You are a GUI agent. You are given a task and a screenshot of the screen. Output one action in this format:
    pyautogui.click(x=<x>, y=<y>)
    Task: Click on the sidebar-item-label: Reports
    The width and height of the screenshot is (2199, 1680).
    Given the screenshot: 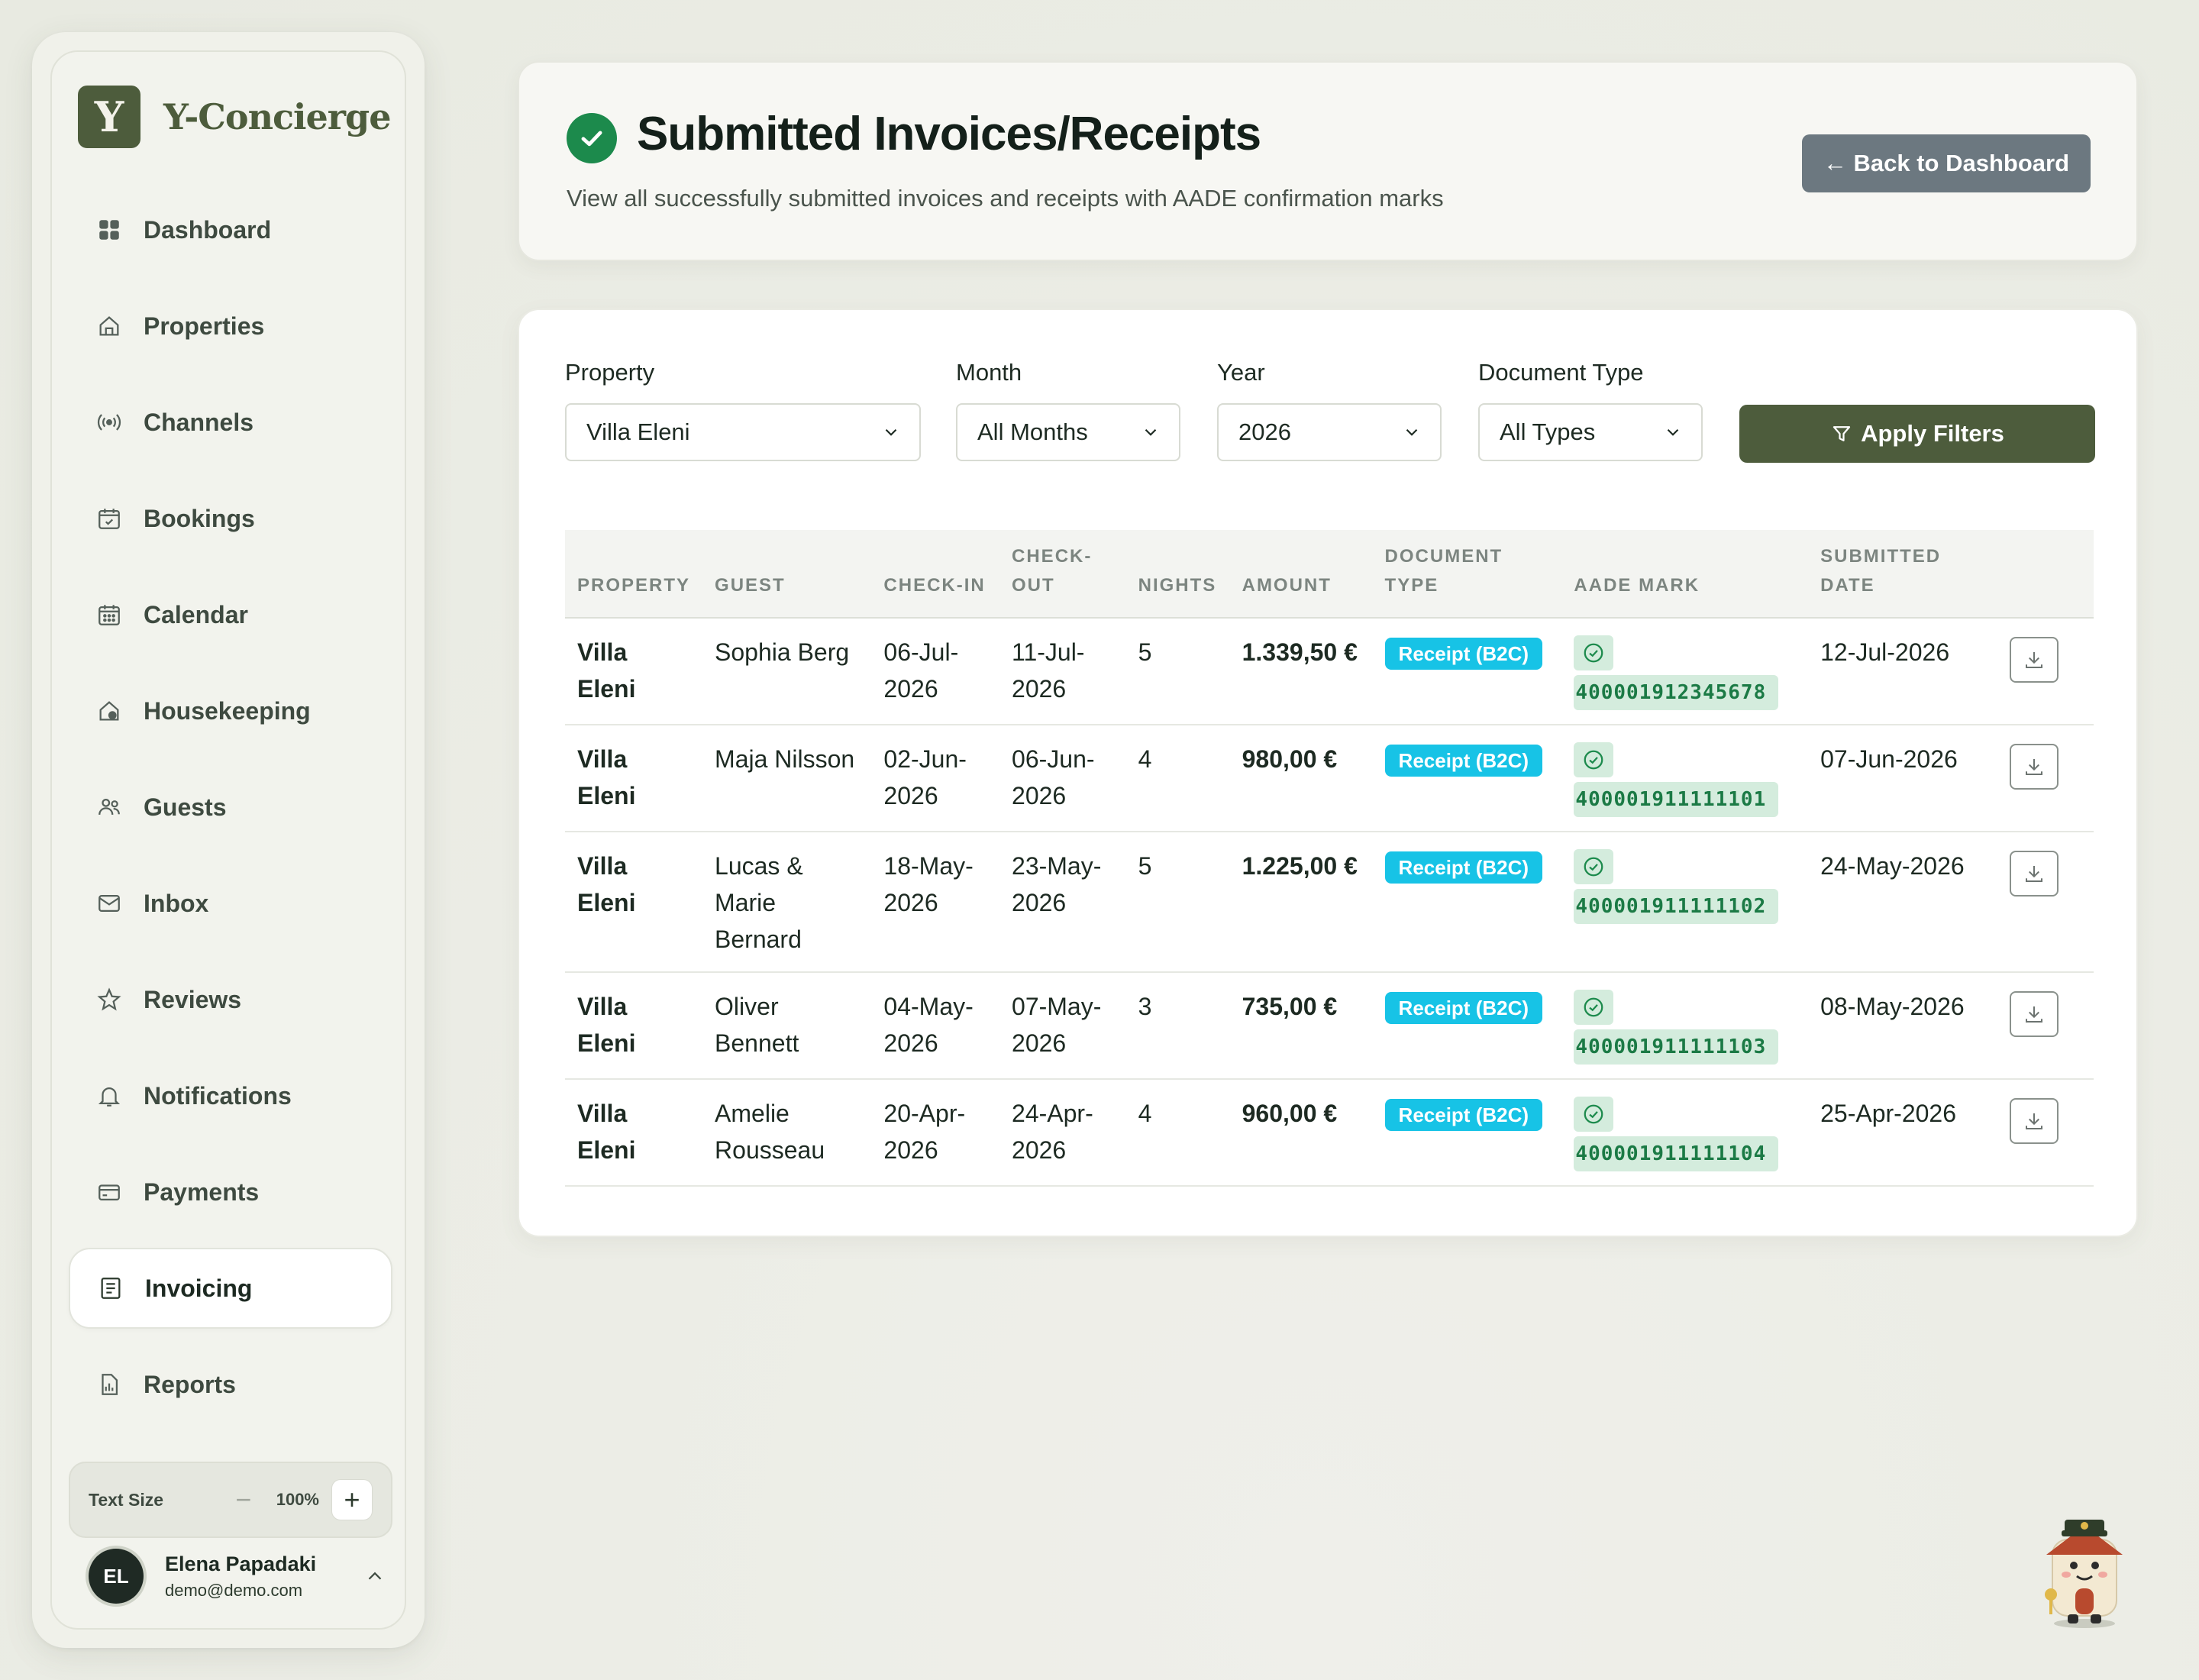 What is the action you would take?
    pyautogui.click(x=190, y=1384)
    